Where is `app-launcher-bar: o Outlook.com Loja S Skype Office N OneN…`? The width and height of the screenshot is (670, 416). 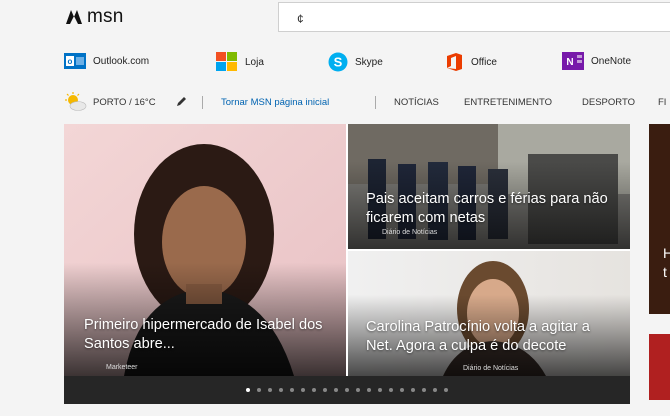 app-launcher-bar: o Outlook.com Loja S Skype Office N OneN… is located at coordinates (335, 67).